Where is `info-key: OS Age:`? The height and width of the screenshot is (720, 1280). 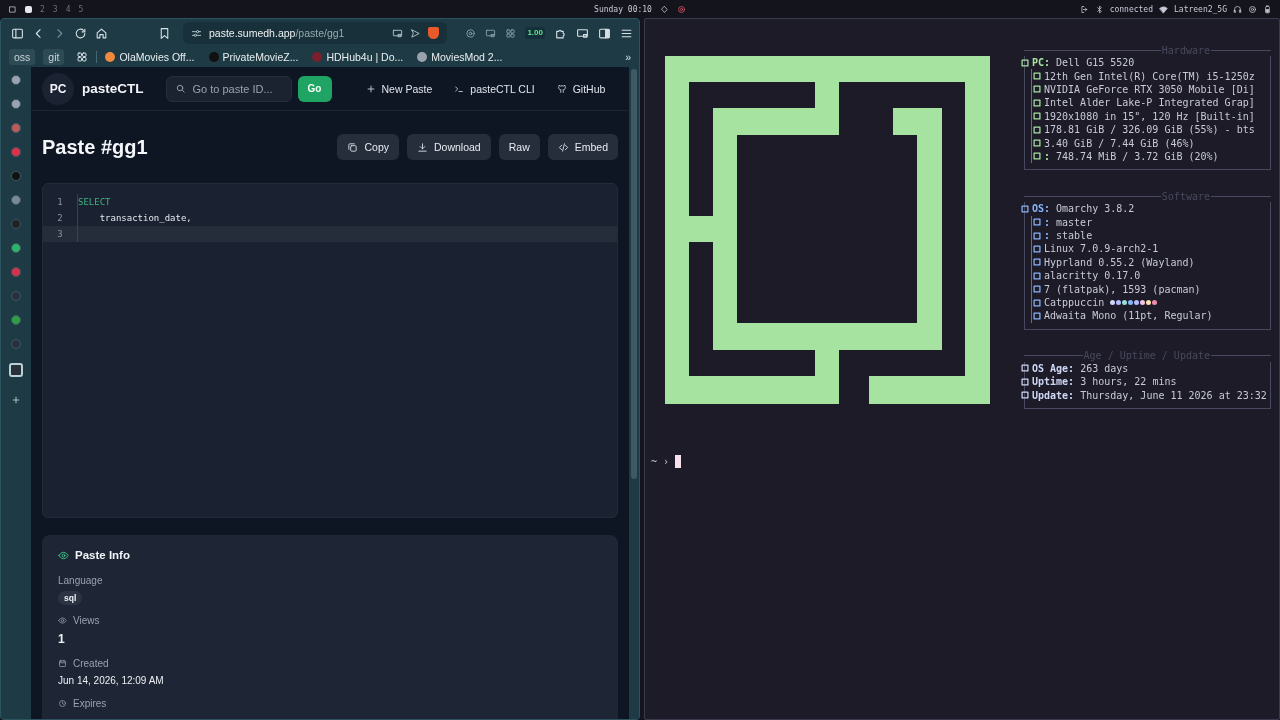
info-key: OS Age: is located at coordinates (1053, 368).